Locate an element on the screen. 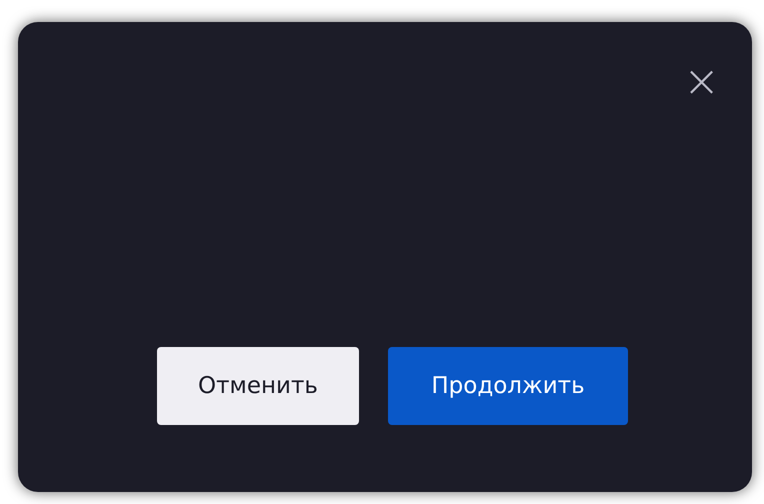  continue-button: Продолжить is located at coordinates (508, 386).